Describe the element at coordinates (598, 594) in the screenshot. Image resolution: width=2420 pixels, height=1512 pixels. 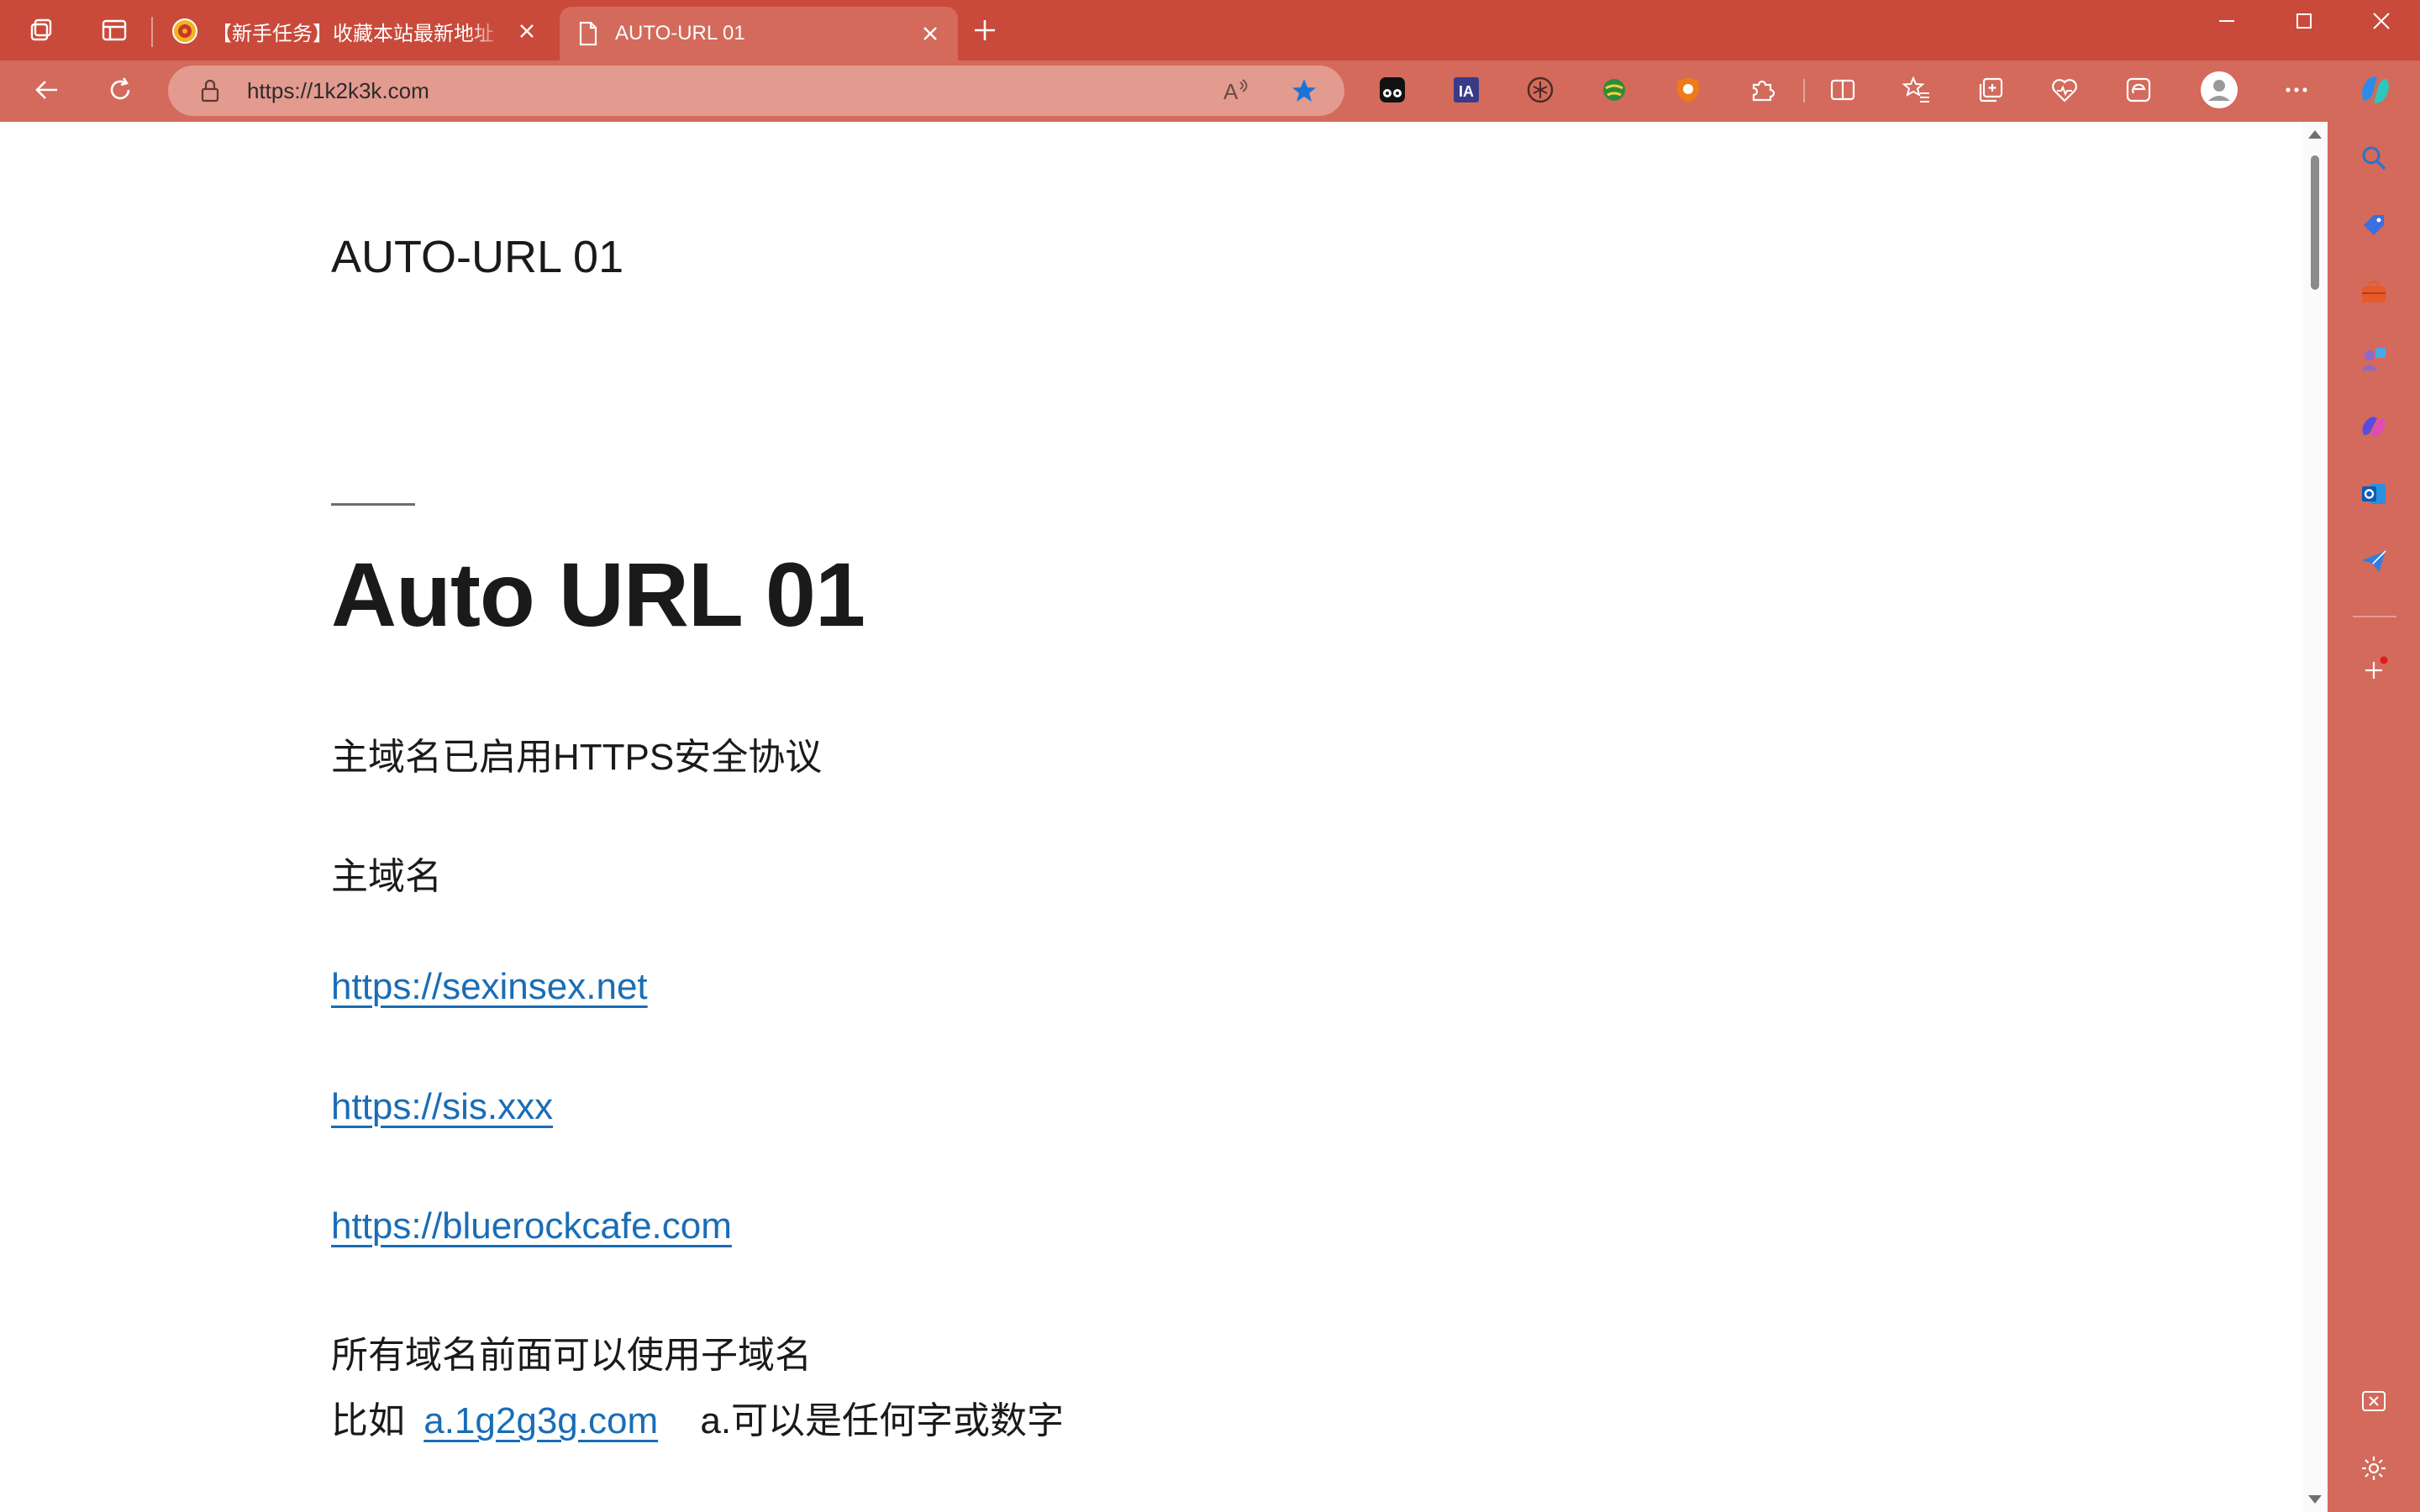
I see `page-heading: Auto URL 01` at that location.